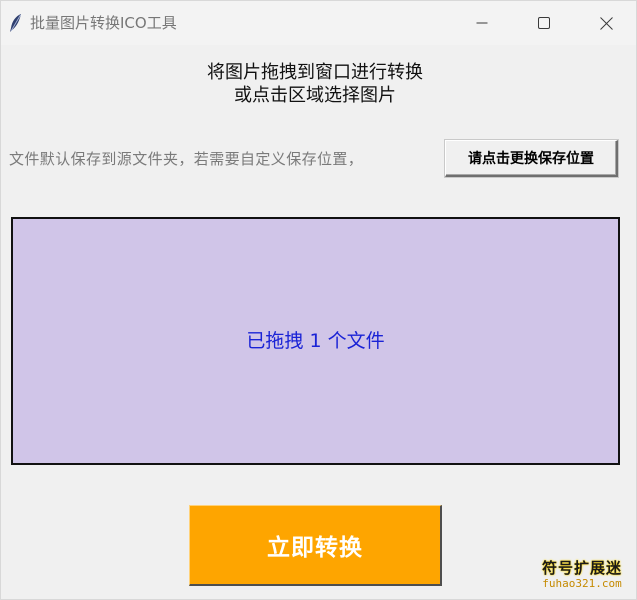 This screenshot has width=637, height=600. I want to click on minimize-icon, so click(482, 23).